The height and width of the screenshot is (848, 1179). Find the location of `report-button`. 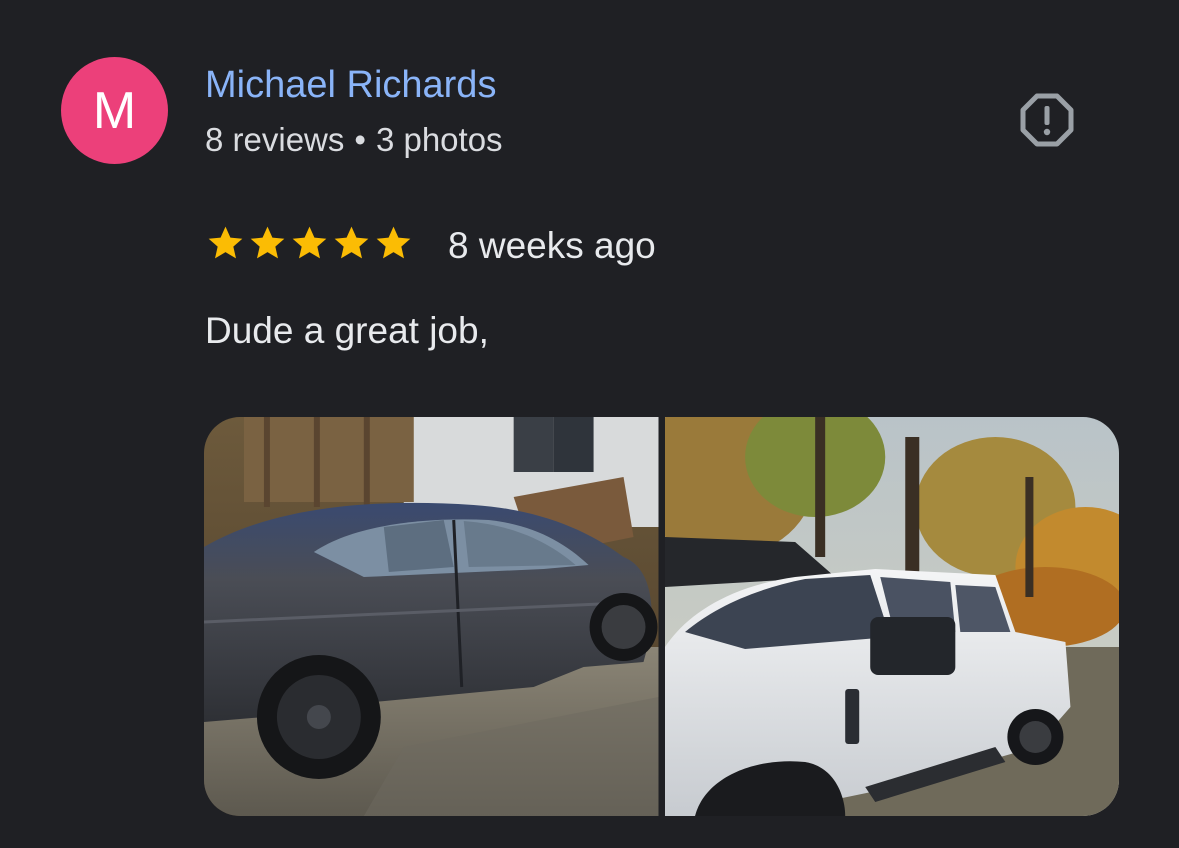

report-button is located at coordinates (1047, 120).